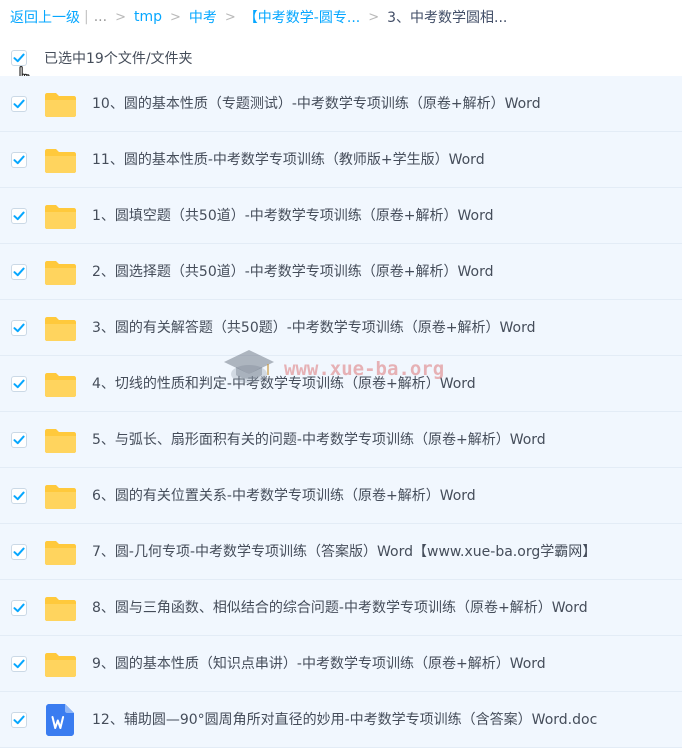 This screenshot has width=682, height=748. What do you see at coordinates (341, 58) in the screenshot?
I see `select-all-bar: 已选中19个文件/文件夹` at bounding box center [341, 58].